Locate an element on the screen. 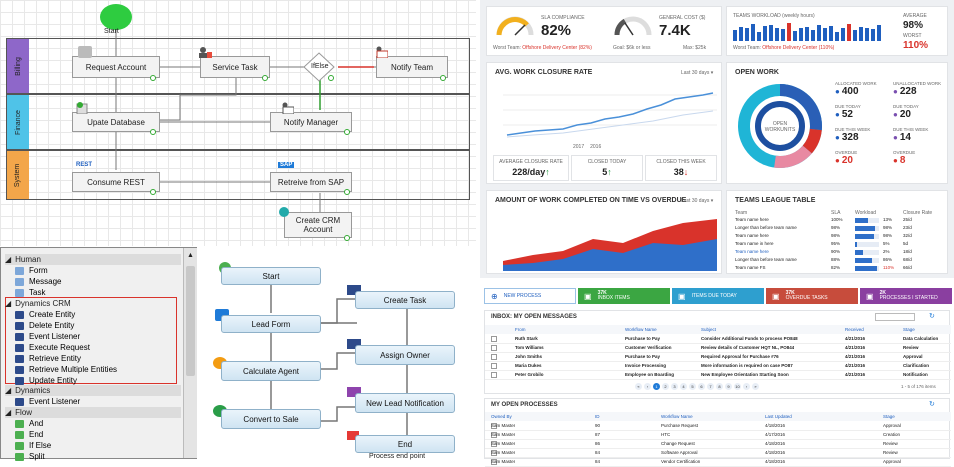  league-row: Team name in here 95% 5% 5d is located at coordinates (838, 245).